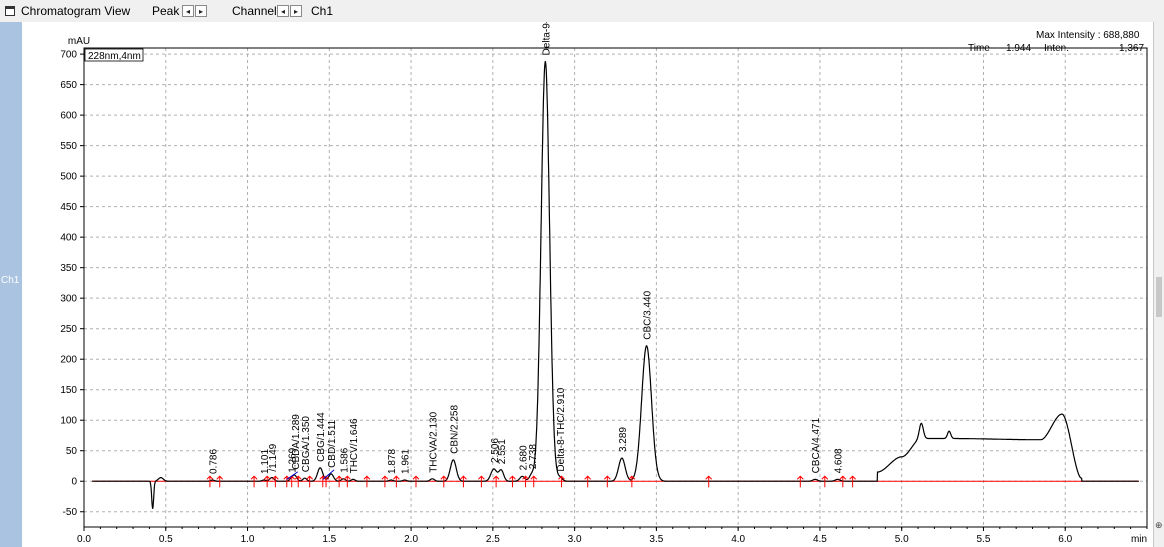 The image size is (1164, 547). Describe the element at coordinates (575, 539) in the screenshot. I see `x-tick-label: 3.0` at that location.